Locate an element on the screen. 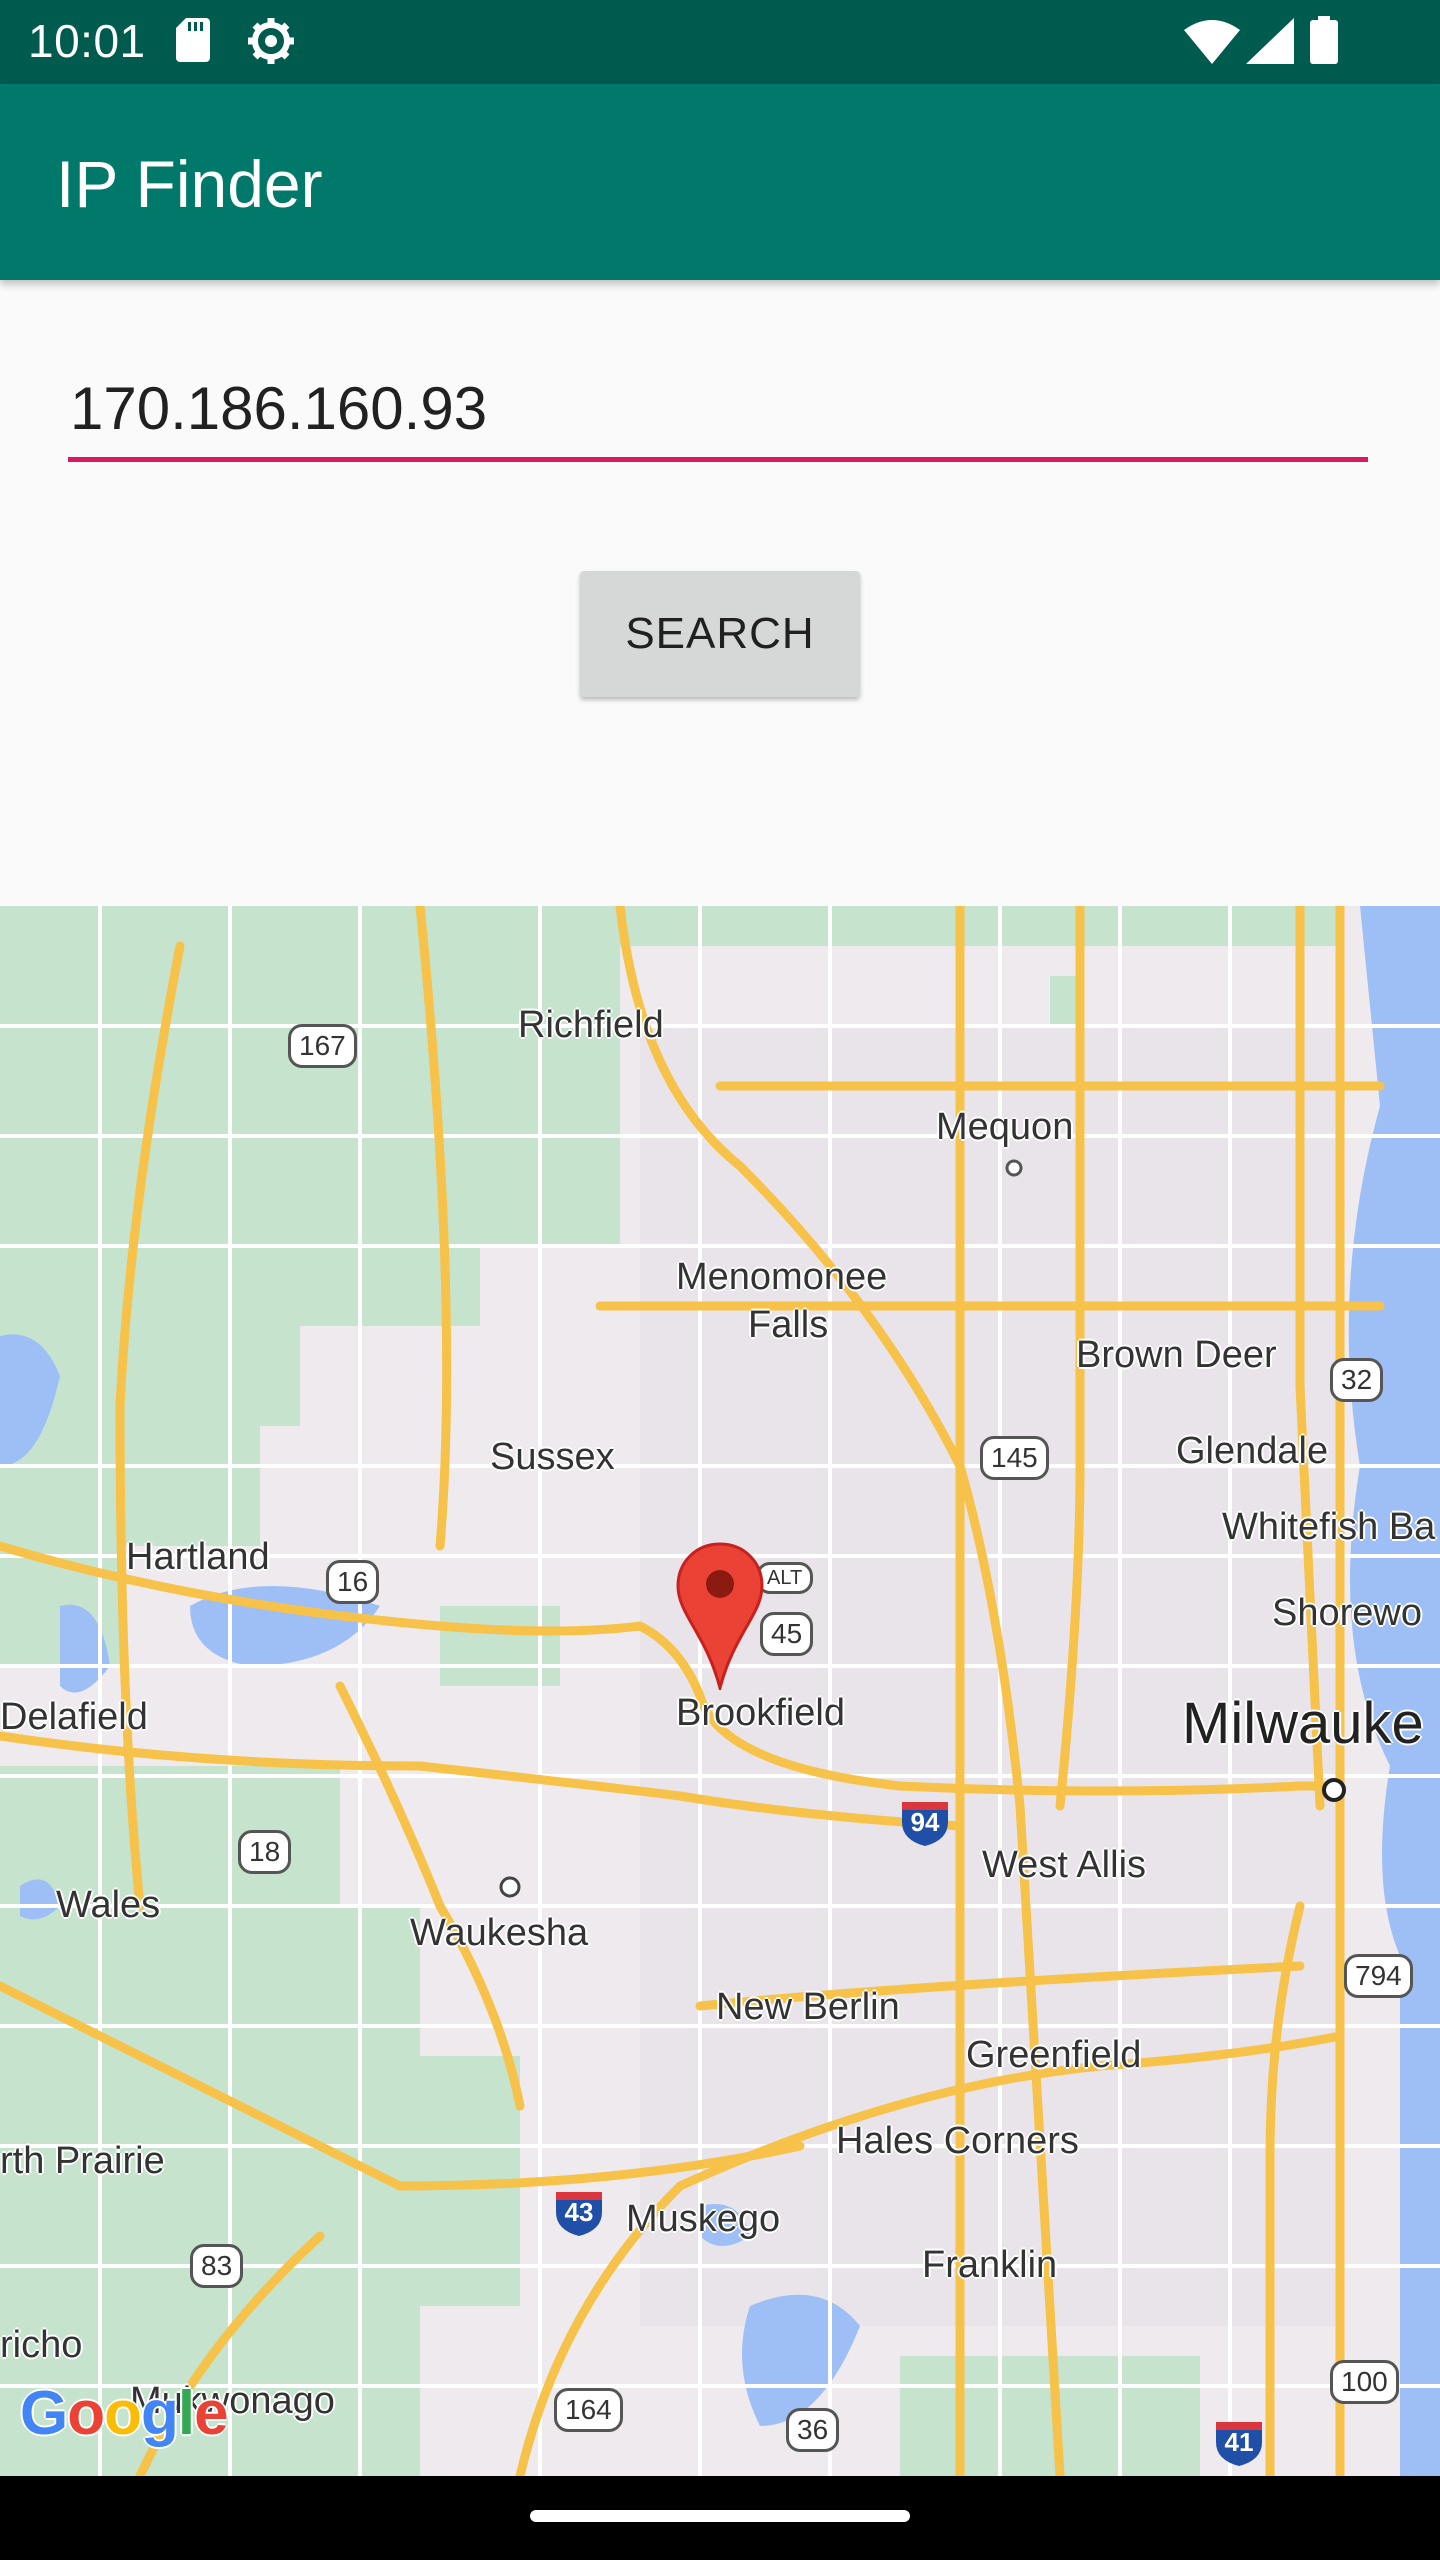 The height and width of the screenshot is (2560, 1440). route-shield-164: 164 is located at coordinates (588, 2410).